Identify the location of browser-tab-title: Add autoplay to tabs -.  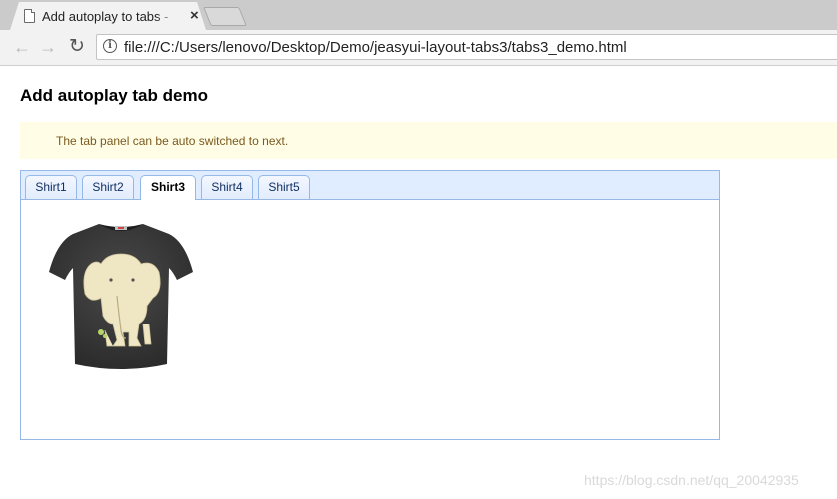
(105, 16).